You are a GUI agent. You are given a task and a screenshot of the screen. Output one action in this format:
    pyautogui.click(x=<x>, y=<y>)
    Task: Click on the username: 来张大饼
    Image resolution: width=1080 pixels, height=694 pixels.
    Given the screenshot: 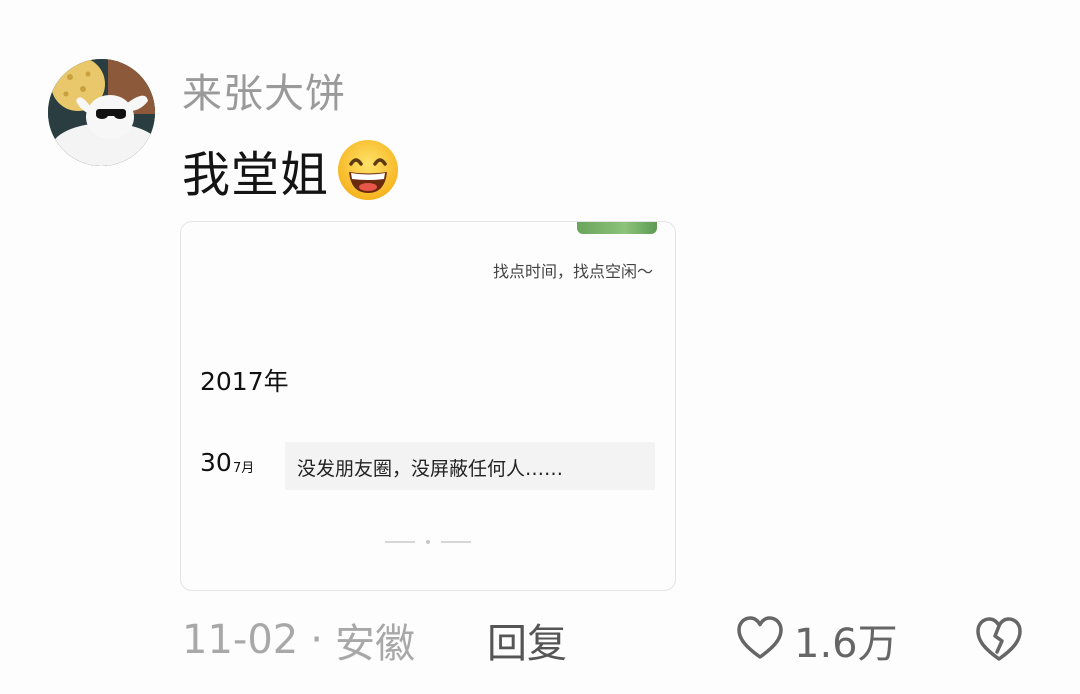 What is the action you would take?
    pyautogui.click(x=264, y=94)
    